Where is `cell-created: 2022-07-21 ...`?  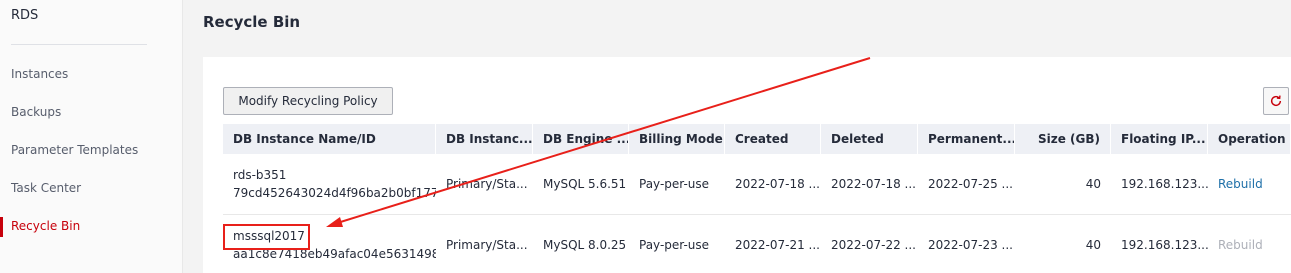 cell-created: 2022-07-21 ... is located at coordinates (777, 245).